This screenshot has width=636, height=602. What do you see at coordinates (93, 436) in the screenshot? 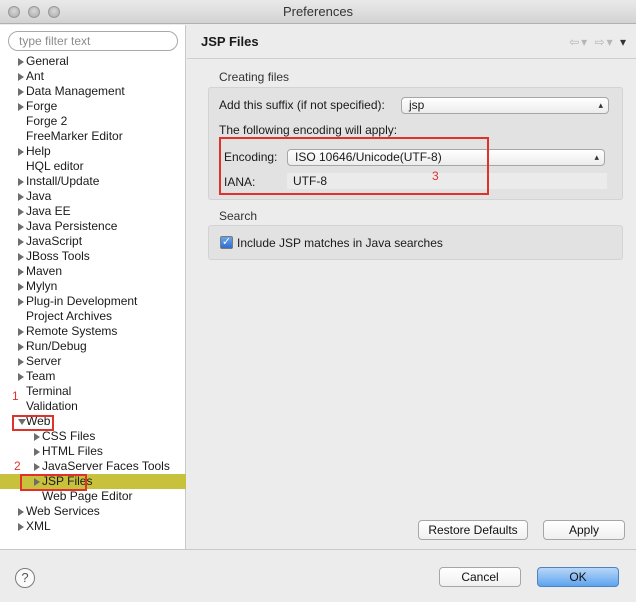
I see `tree-item: CSS Files` at bounding box center [93, 436].